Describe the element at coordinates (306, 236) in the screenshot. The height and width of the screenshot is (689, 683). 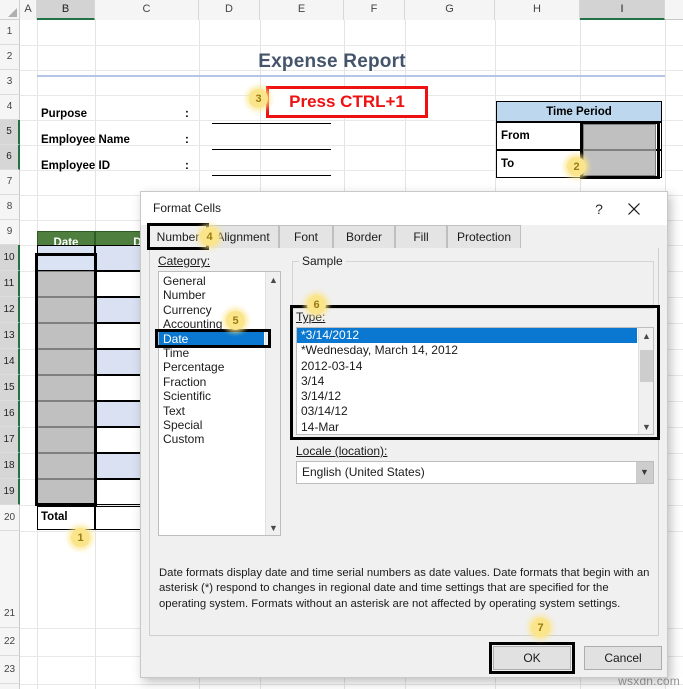
I see `tab-font: Font` at that location.